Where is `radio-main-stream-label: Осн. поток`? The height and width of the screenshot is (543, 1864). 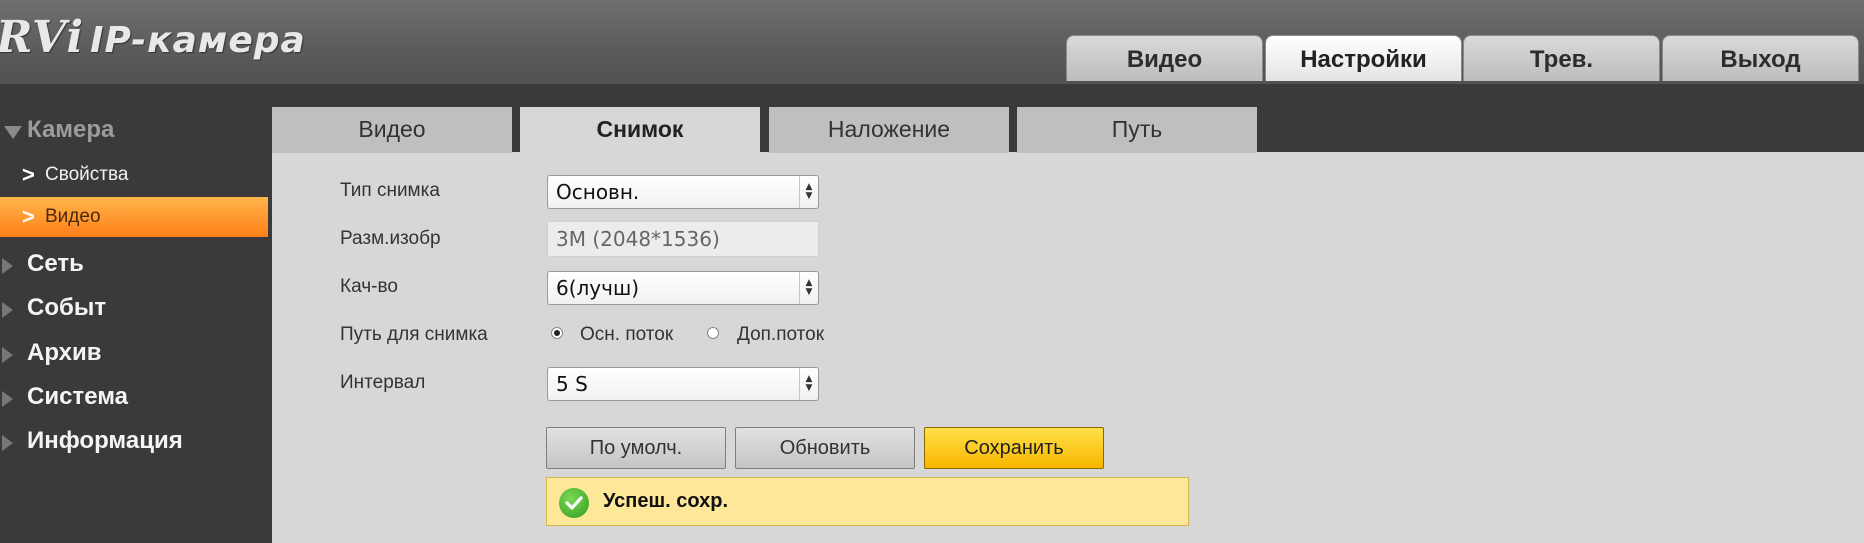 radio-main-stream-label: Осн. поток is located at coordinates (627, 334).